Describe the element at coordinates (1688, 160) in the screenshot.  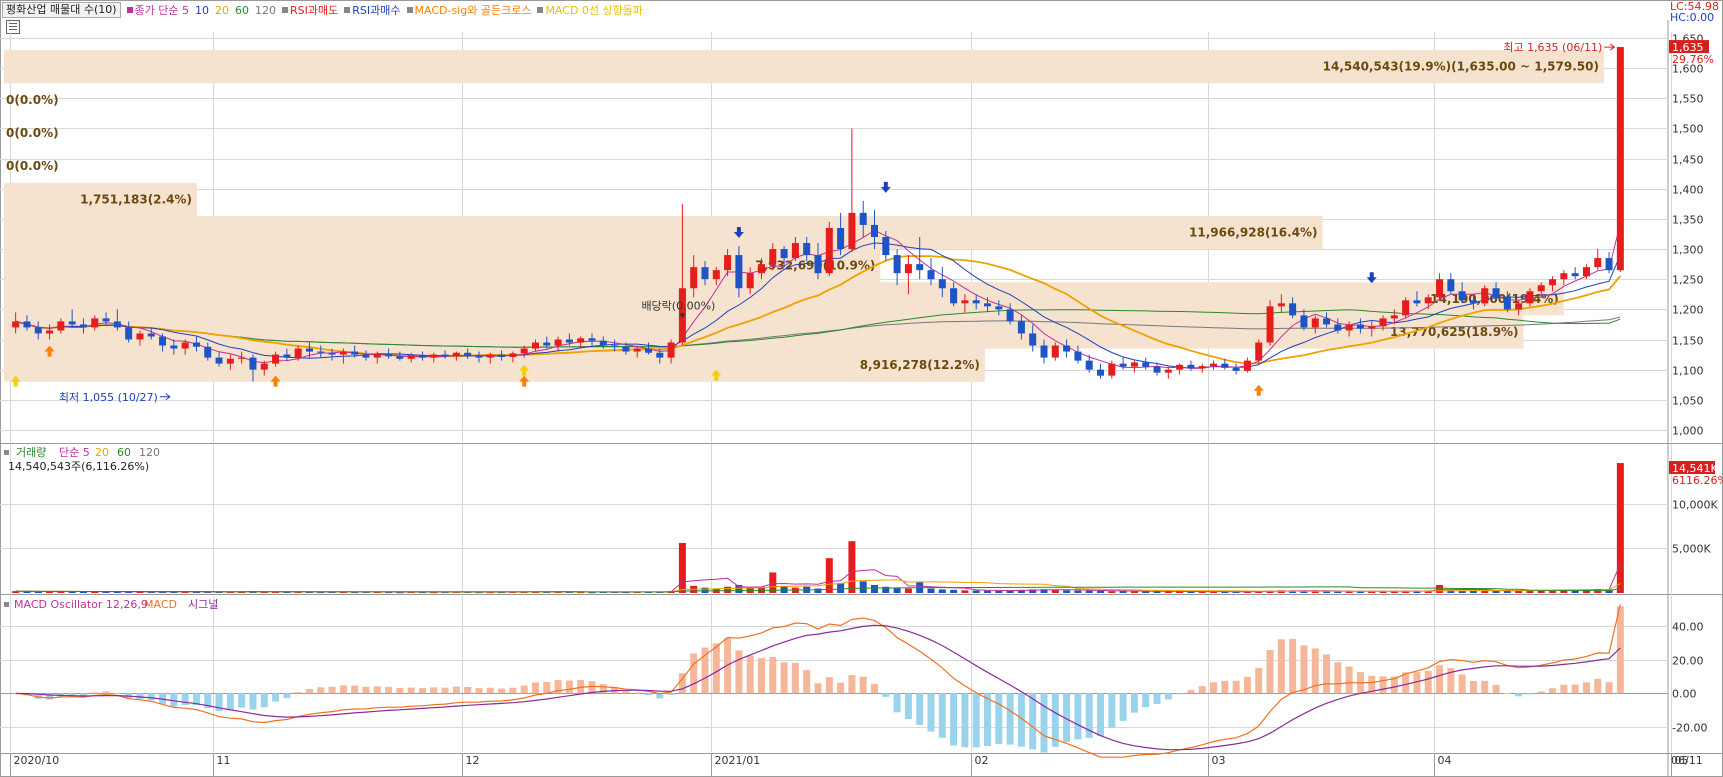
I see `price-tick-label: 1,450` at that location.